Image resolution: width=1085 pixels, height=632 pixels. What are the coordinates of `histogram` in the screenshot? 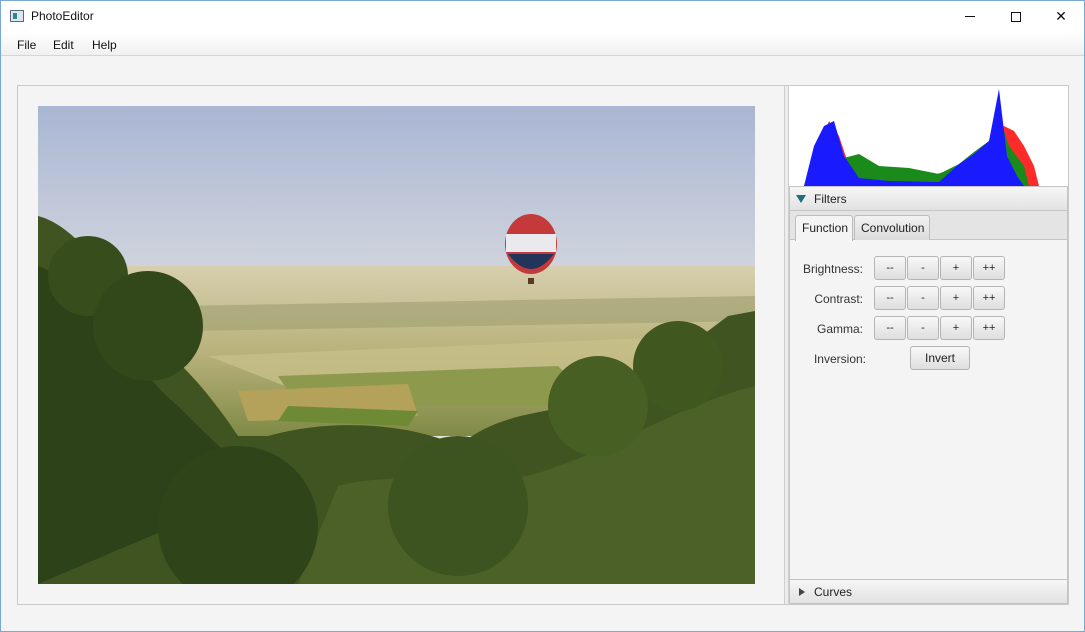 It's located at (928, 136).